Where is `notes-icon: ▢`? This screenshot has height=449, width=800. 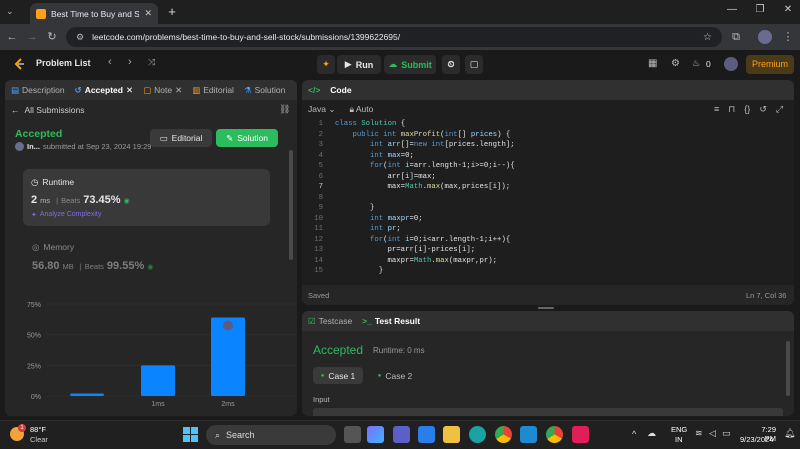
notes-icon: ▢ is located at coordinates (474, 64).